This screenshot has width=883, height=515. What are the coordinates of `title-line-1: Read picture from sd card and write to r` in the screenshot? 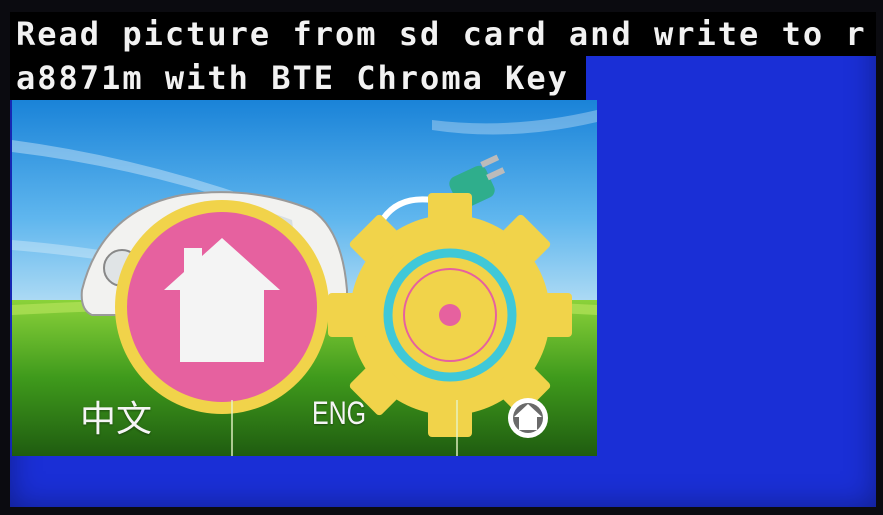 It's located at (443, 34).